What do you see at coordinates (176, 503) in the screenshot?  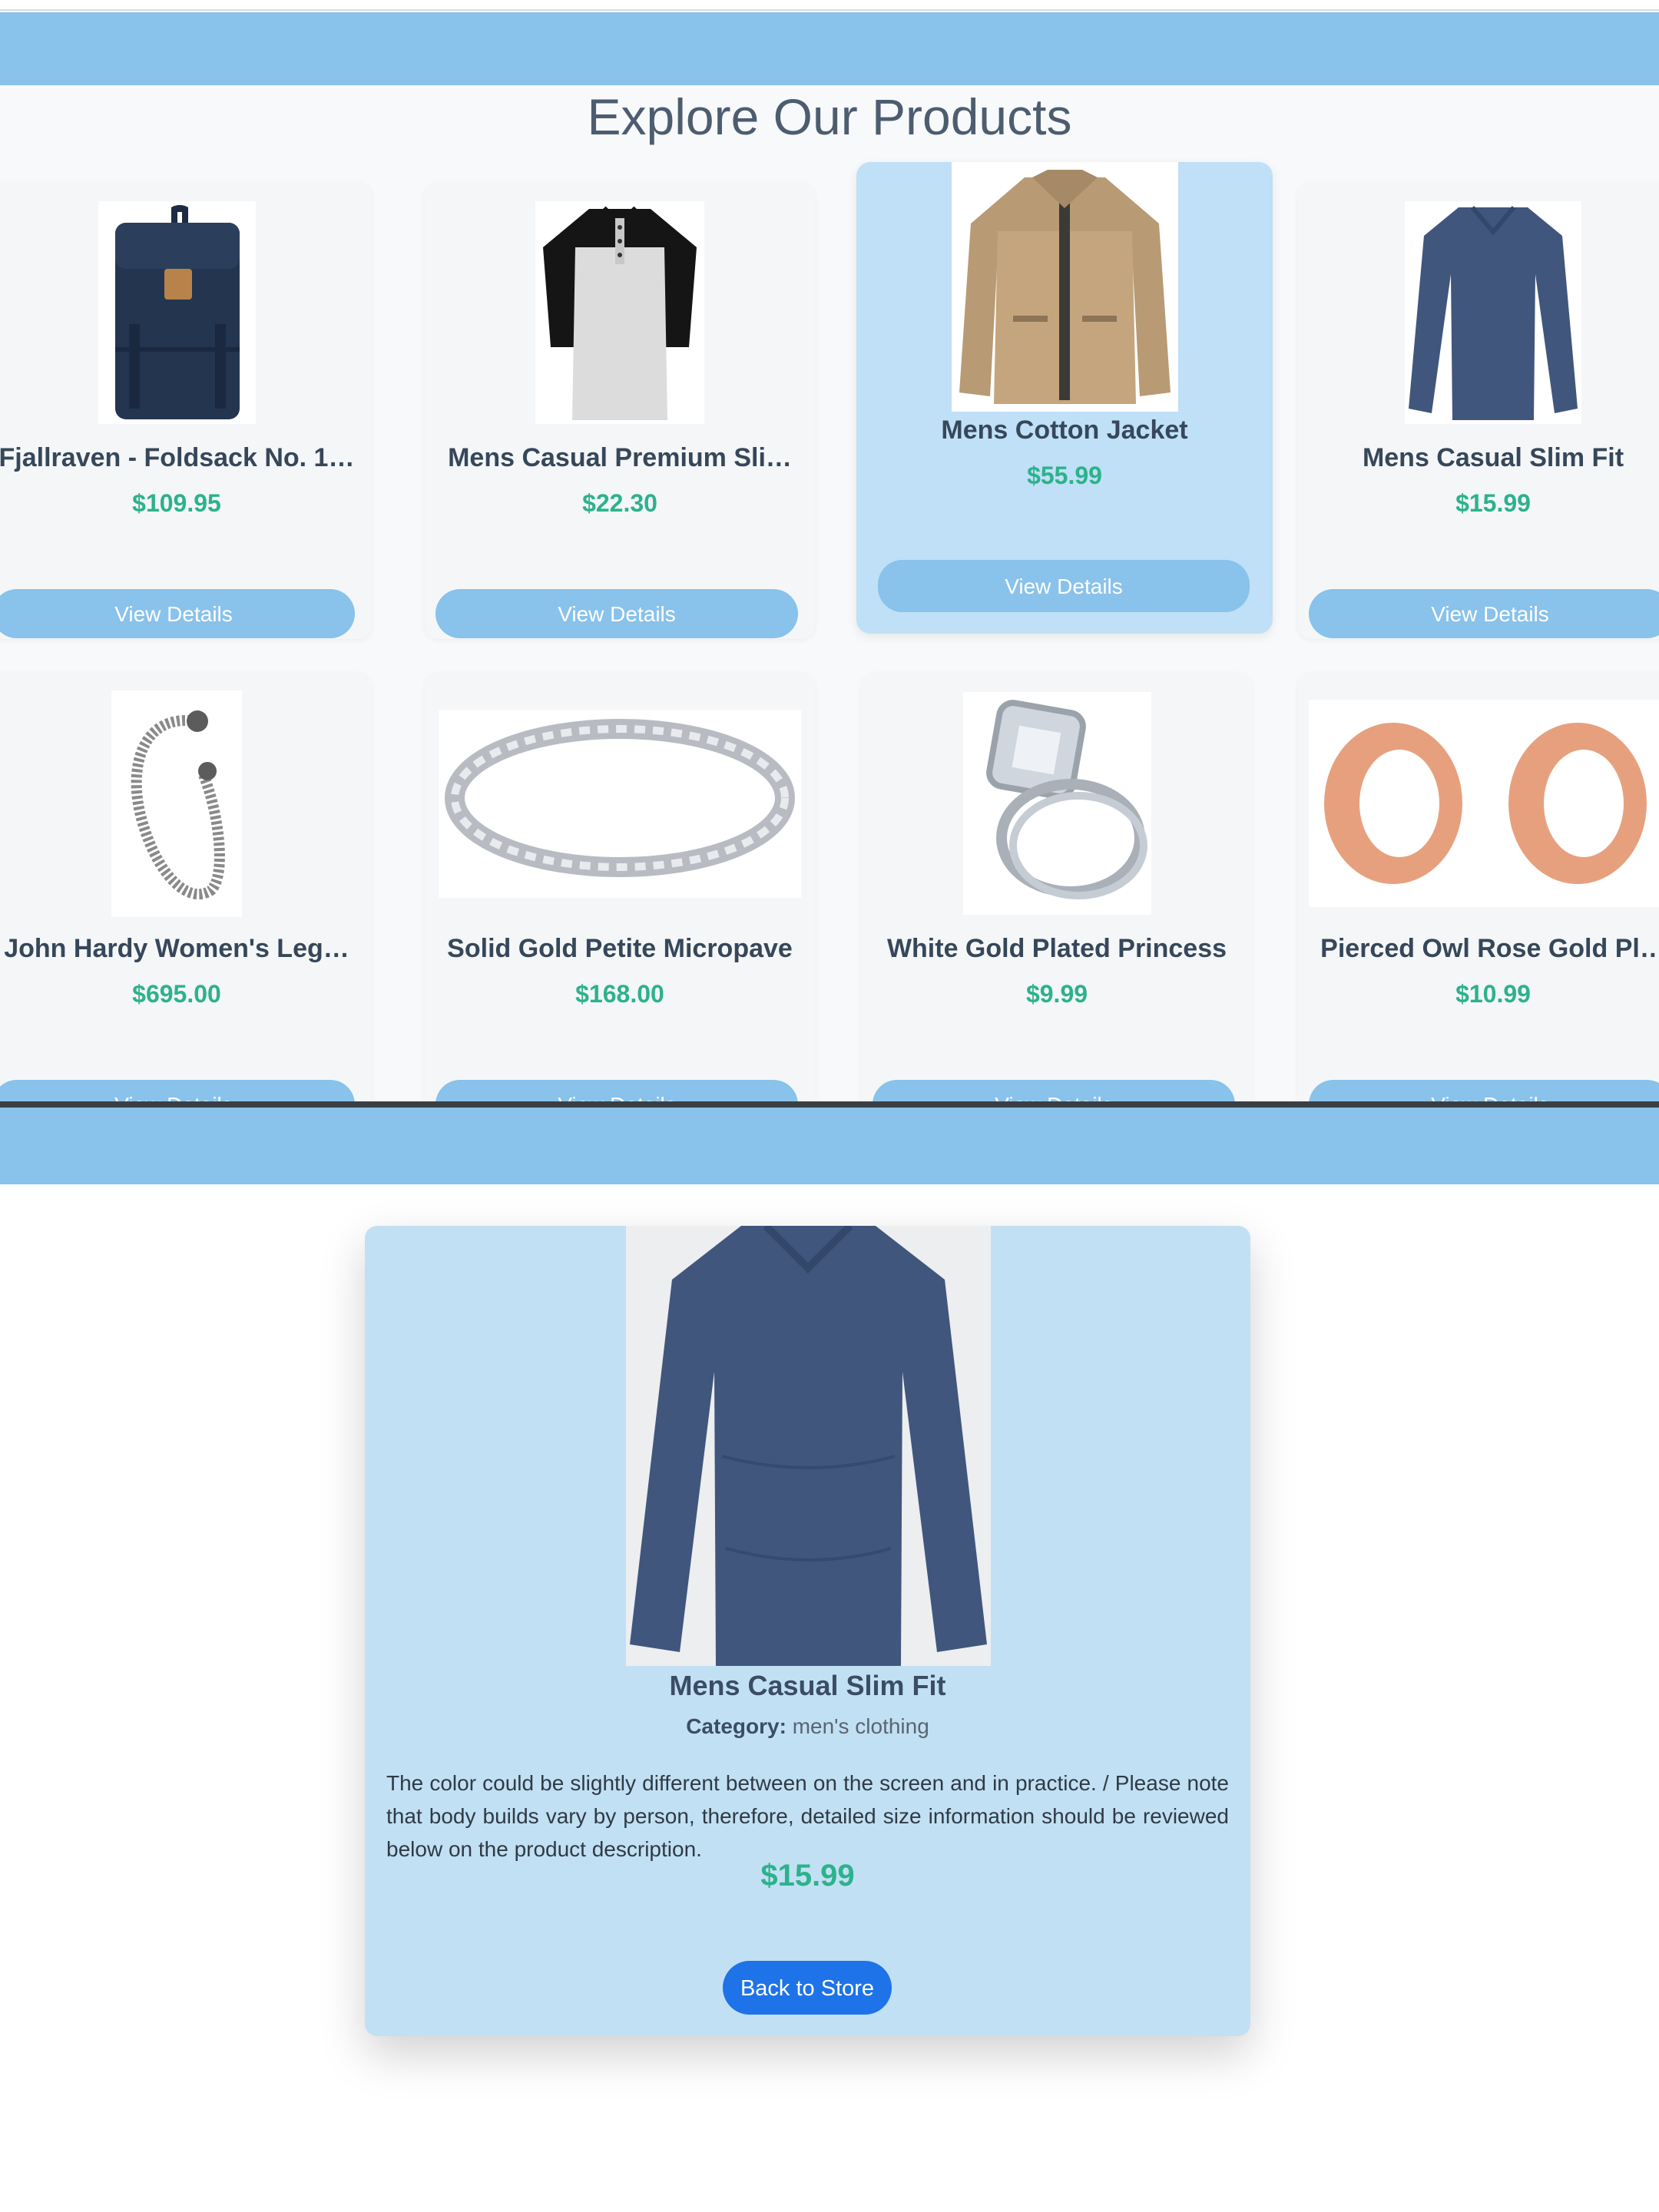 I see `product-price: $109.95` at bounding box center [176, 503].